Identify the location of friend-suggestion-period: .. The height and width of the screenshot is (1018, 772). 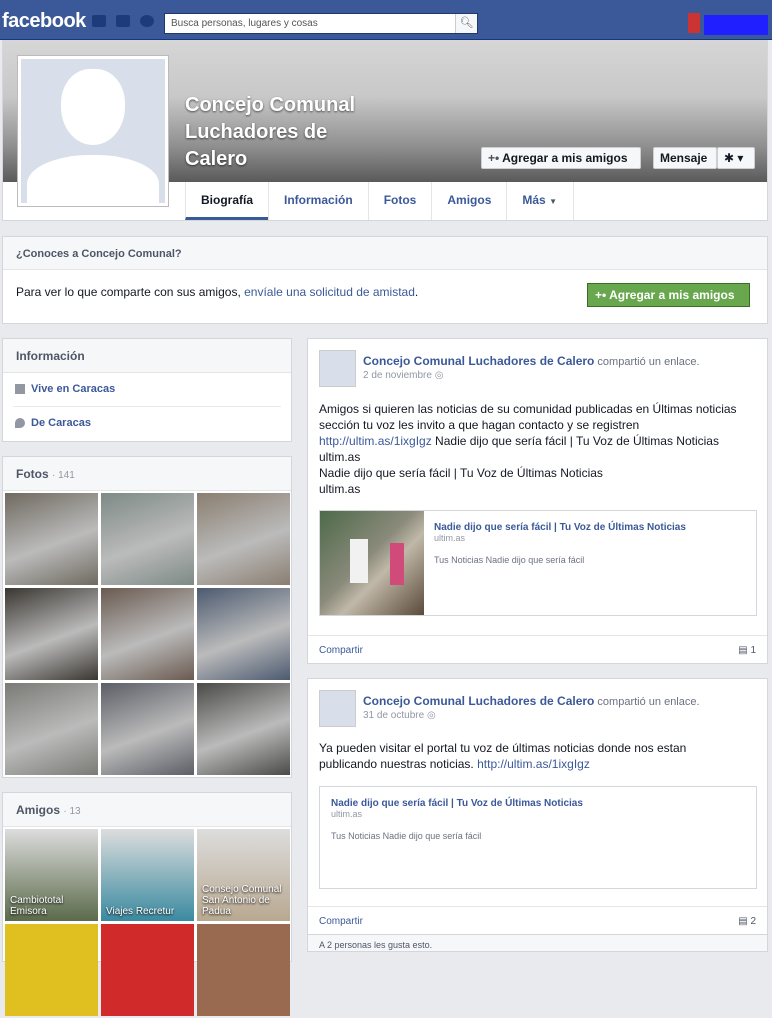
(416, 292).